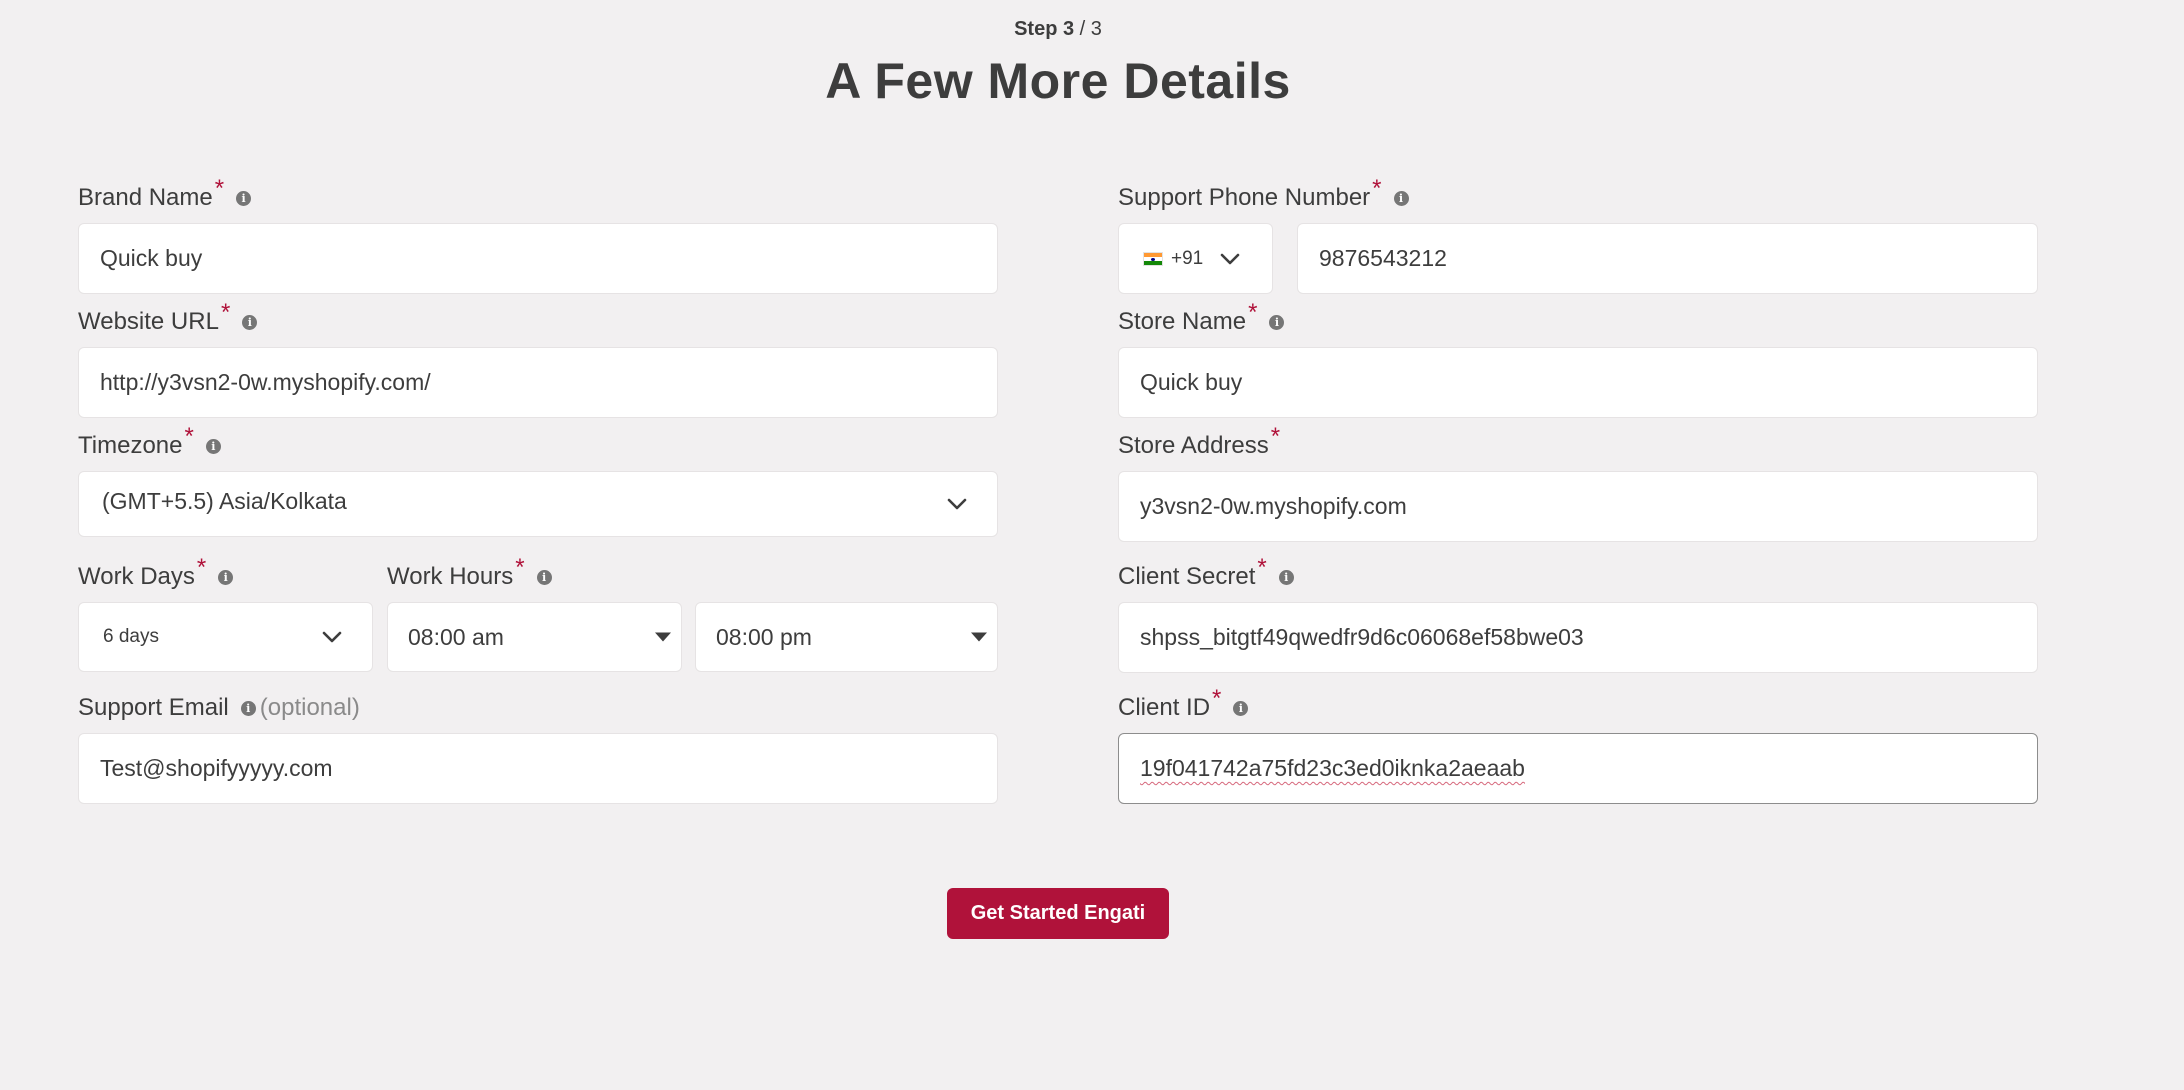  I want to click on work-days-label: Work Days * i, so click(156, 572).